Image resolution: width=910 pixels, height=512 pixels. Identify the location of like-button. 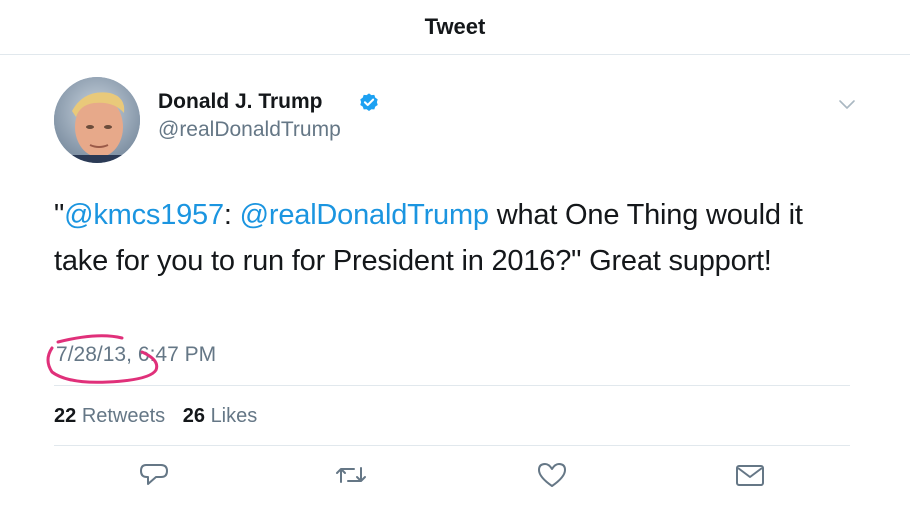
(552, 475).